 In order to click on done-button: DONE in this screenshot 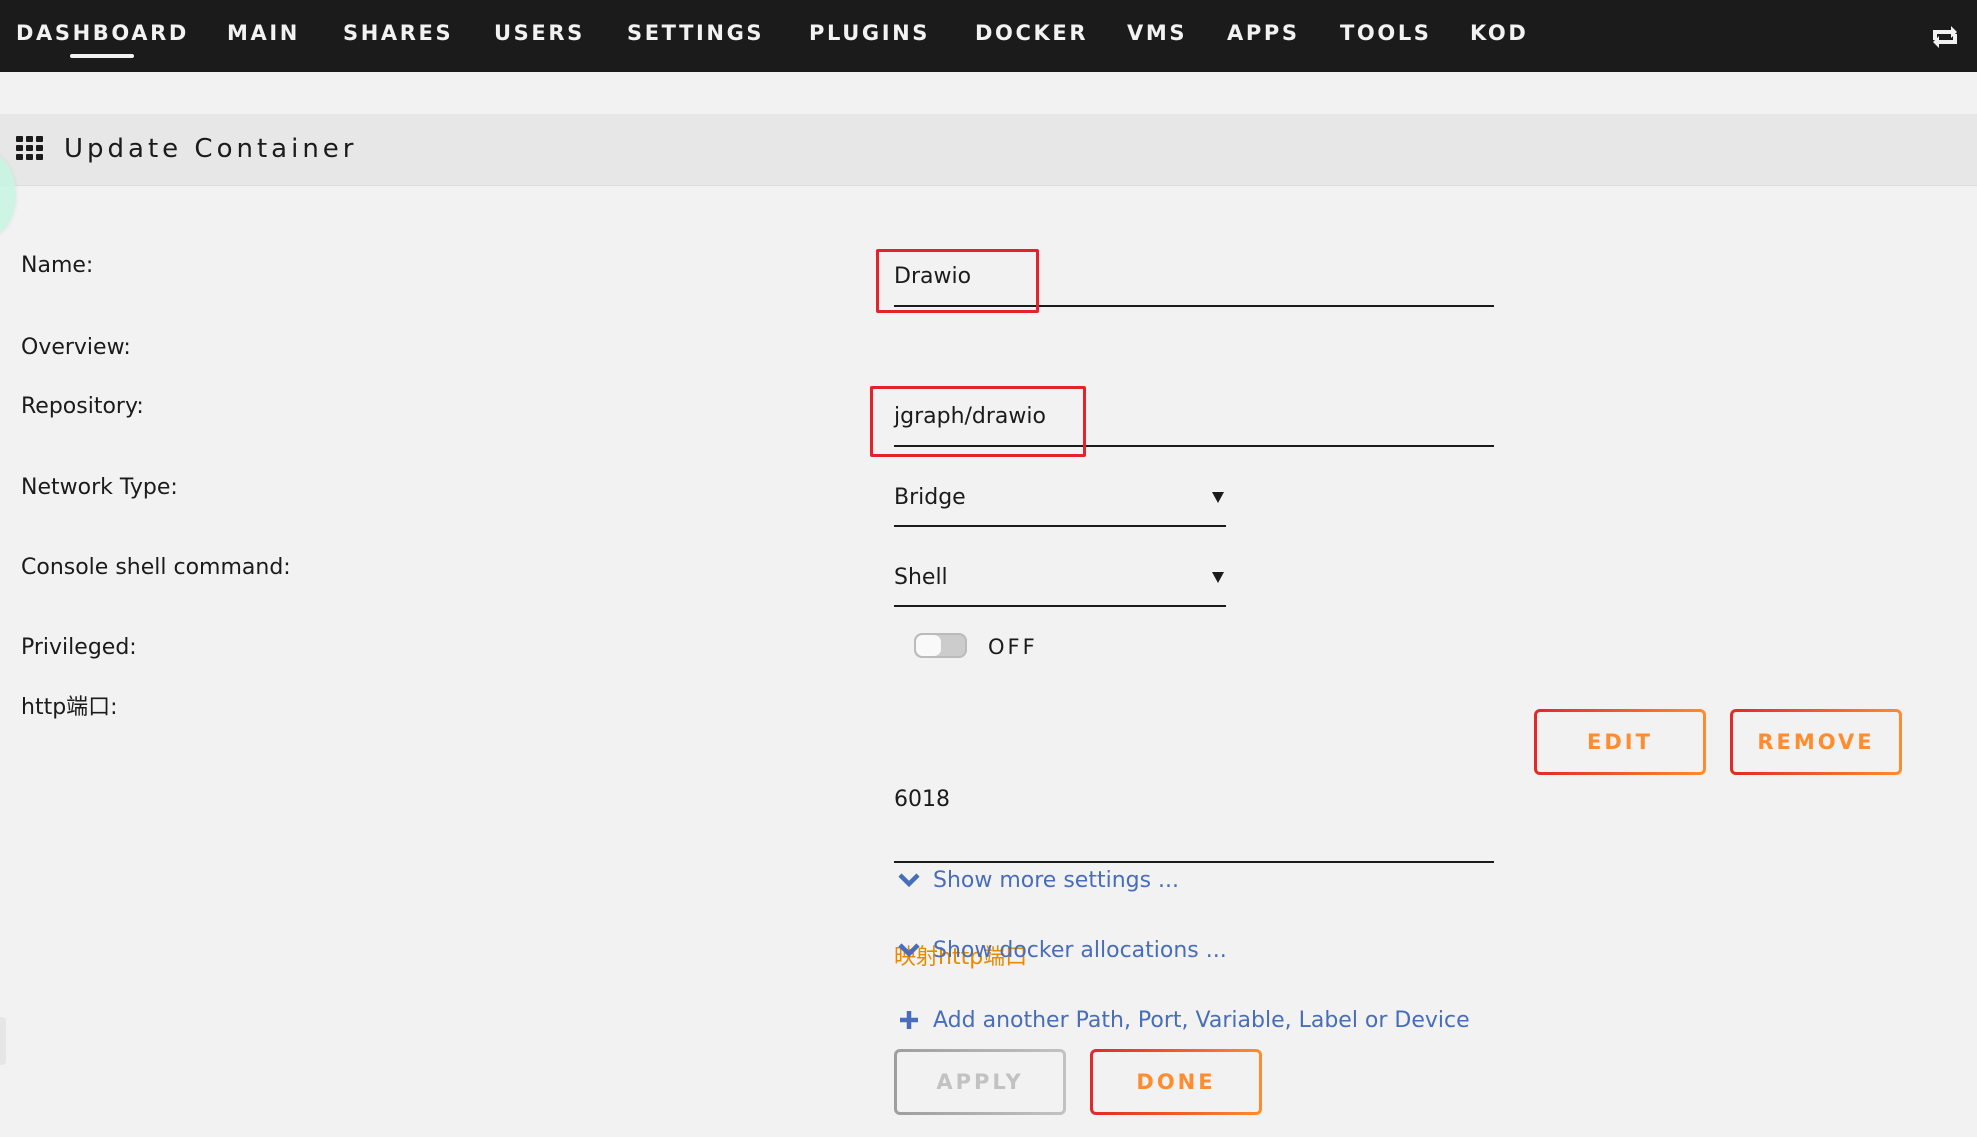, I will do `click(1176, 1082)`.